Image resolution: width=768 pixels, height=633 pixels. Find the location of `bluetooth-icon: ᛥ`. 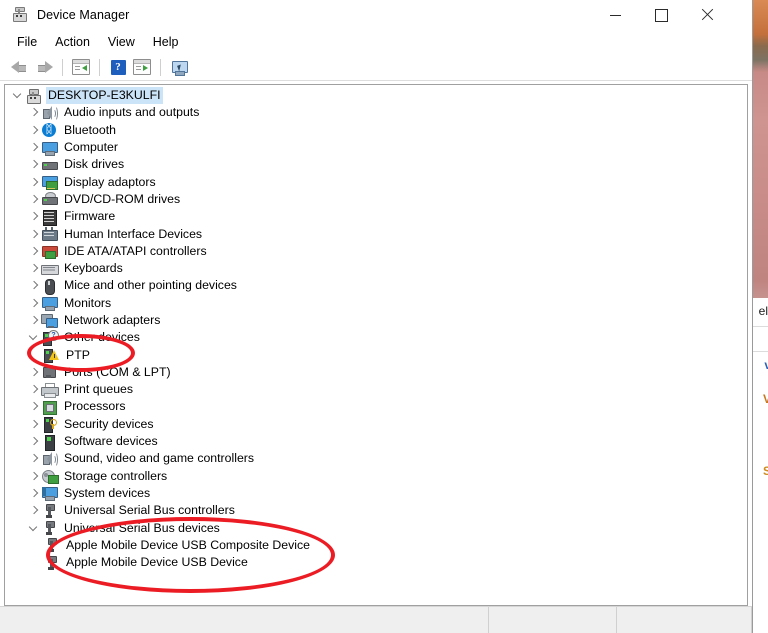

bluetooth-icon: ᛥ is located at coordinates (49, 130).